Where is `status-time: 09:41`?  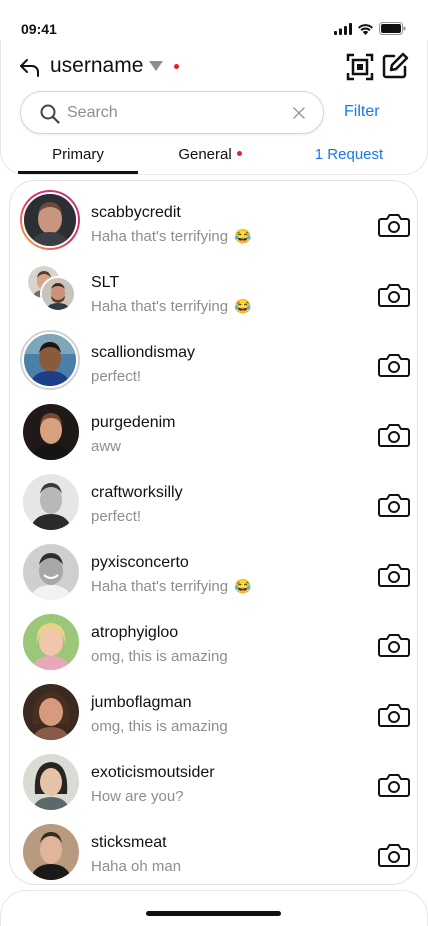 status-time: 09:41 is located at coordinates (39, 29).